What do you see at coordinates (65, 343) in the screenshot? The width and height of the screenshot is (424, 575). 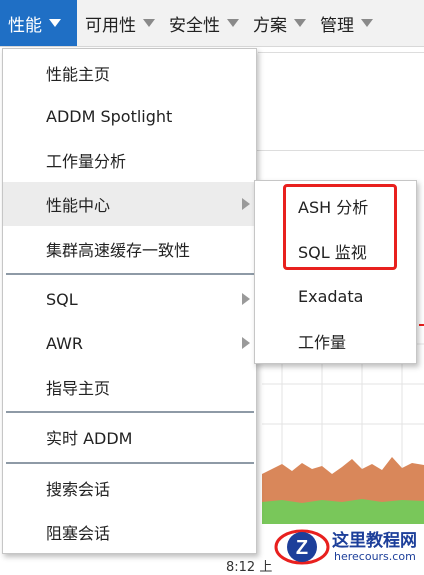 I see `menu-item-label: AWR` at bounding box center [65, 343].